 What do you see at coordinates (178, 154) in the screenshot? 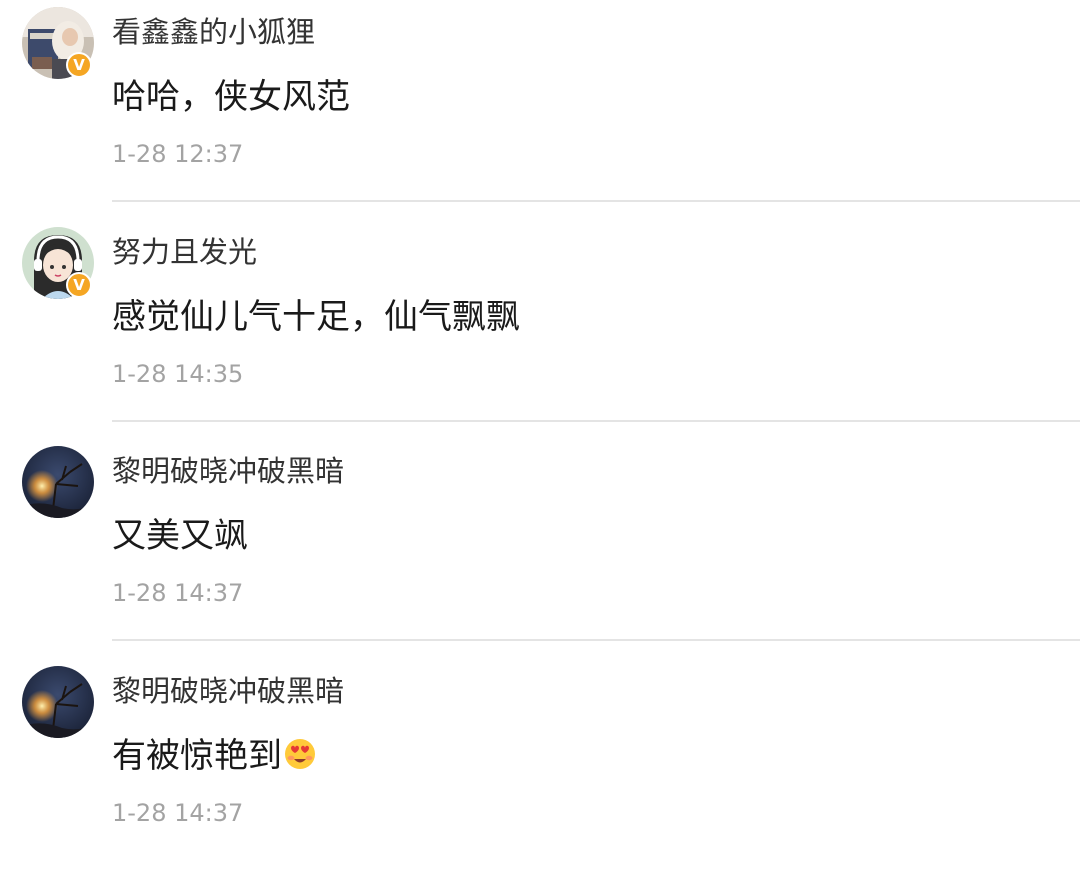
I see `timestamp: 1-28 12:37` at bounding box center [178, 154].